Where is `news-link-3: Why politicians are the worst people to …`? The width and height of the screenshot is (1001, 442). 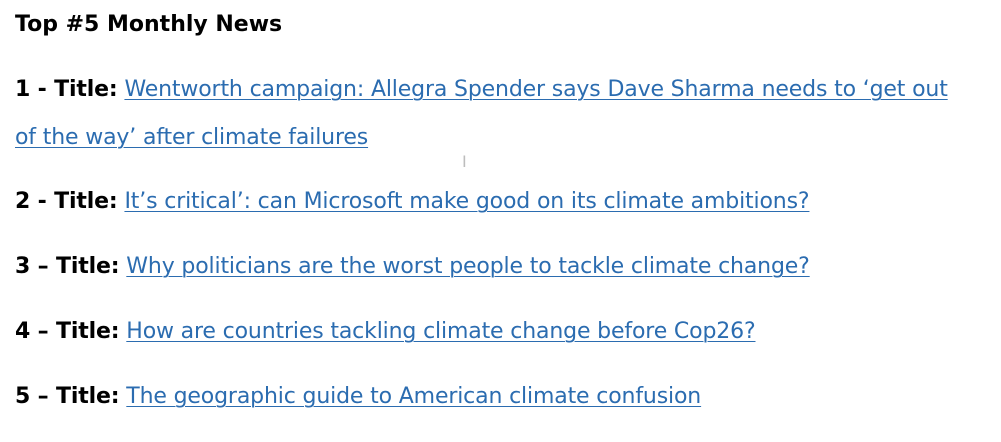
news-link-3: Why politicians are the worst people to … is located at coordinates (468, 266).